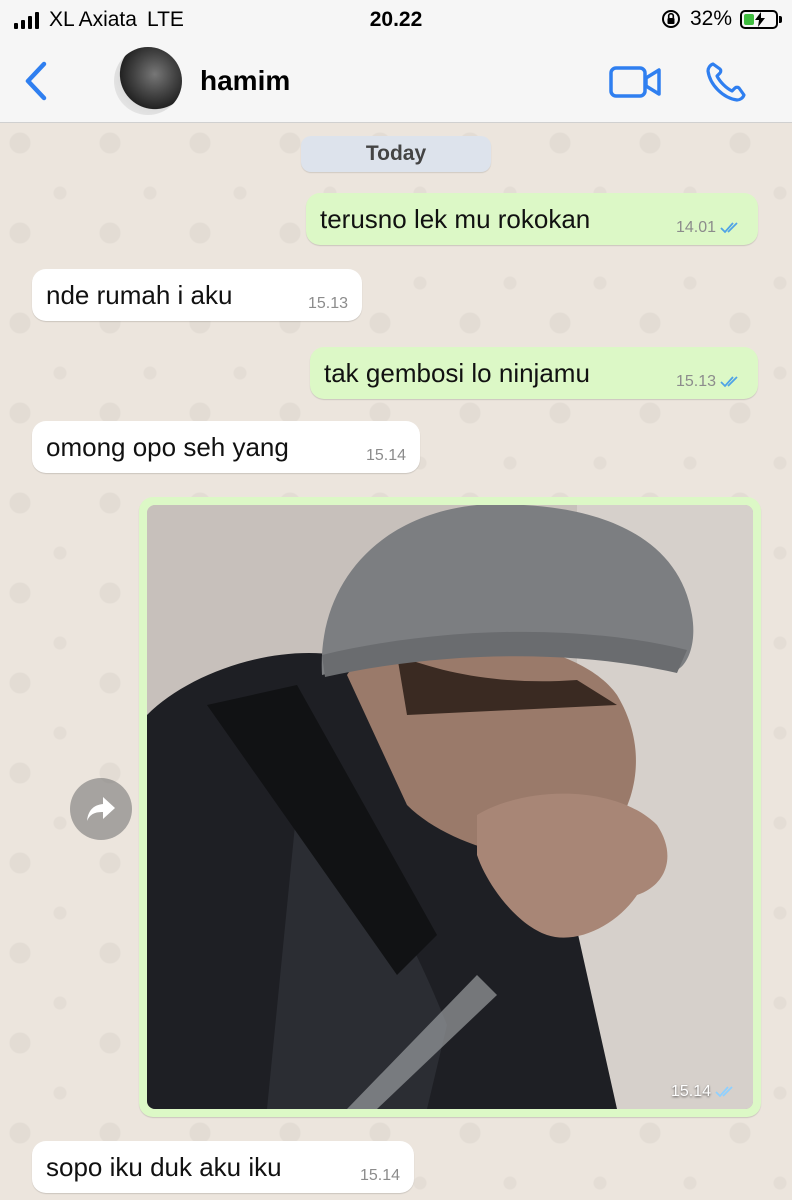 The height and width of the screenshot is (1200, 792). I want to click on message-text: sopo iku duk aku iku, so click(164, 1167).